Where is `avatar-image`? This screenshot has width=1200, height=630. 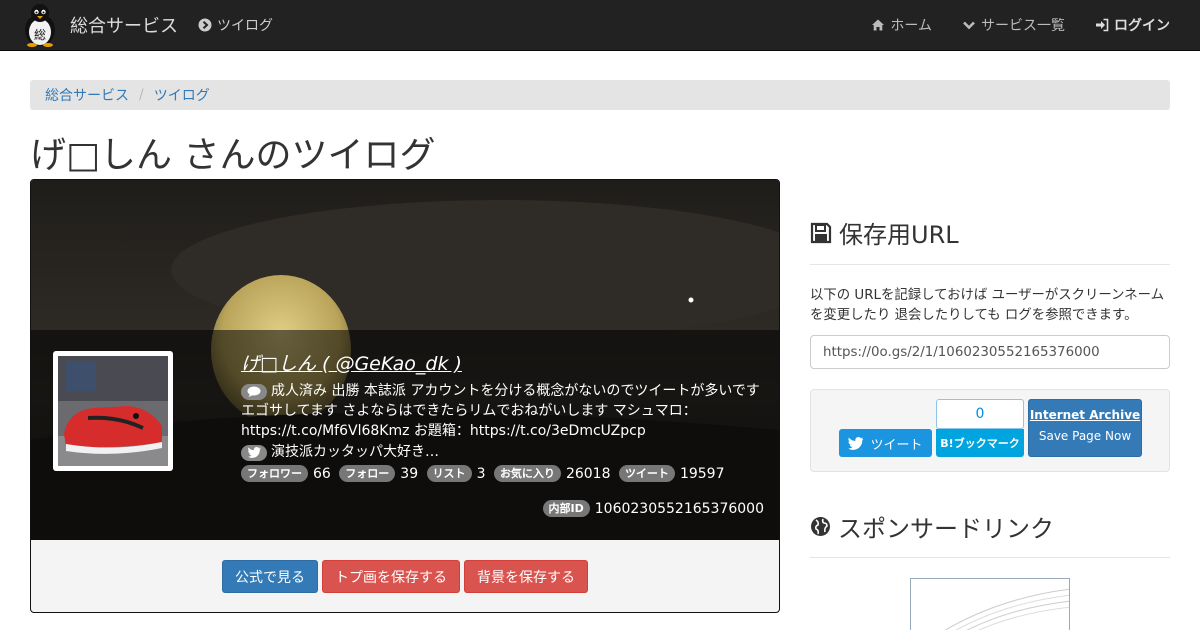
avatar-image is located at coordinates (113, 411).